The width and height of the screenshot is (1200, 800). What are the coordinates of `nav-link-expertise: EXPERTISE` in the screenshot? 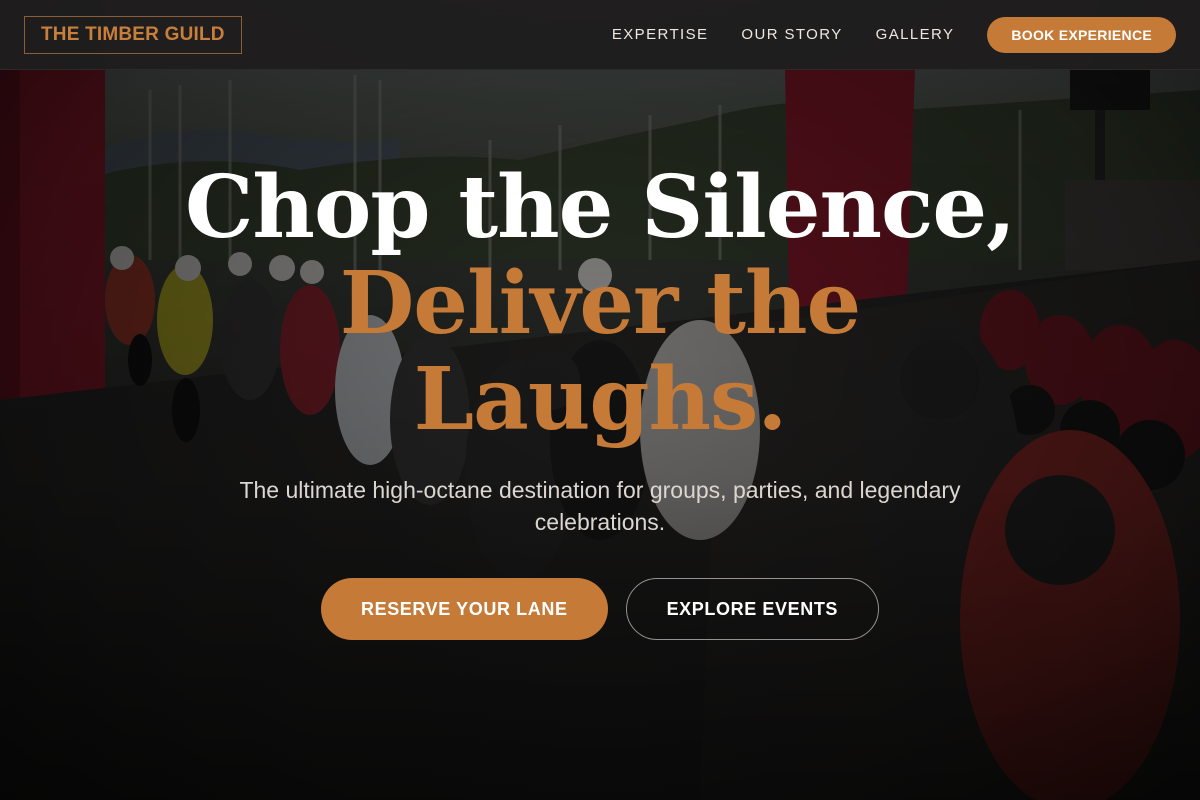 It's located at (660, 34).